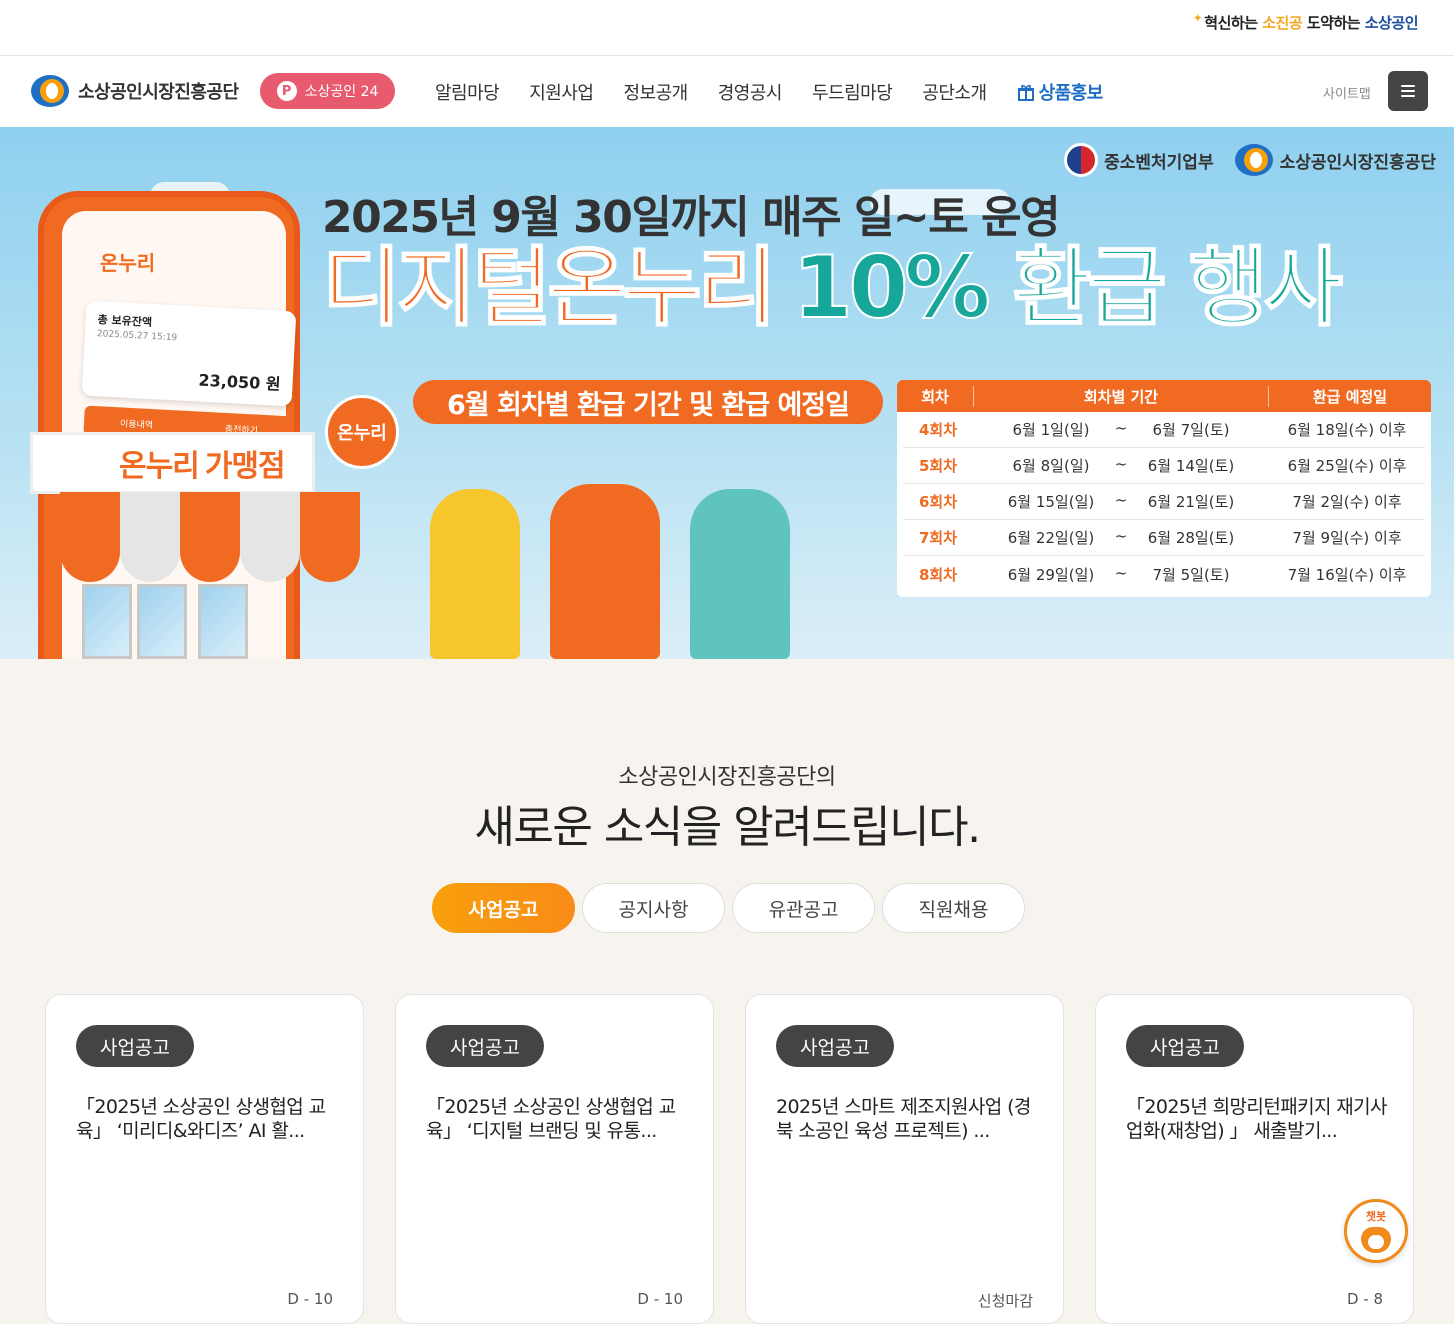  I want to click on banner-headline-part2: 10% 환급 행사, so click(1068, 288).